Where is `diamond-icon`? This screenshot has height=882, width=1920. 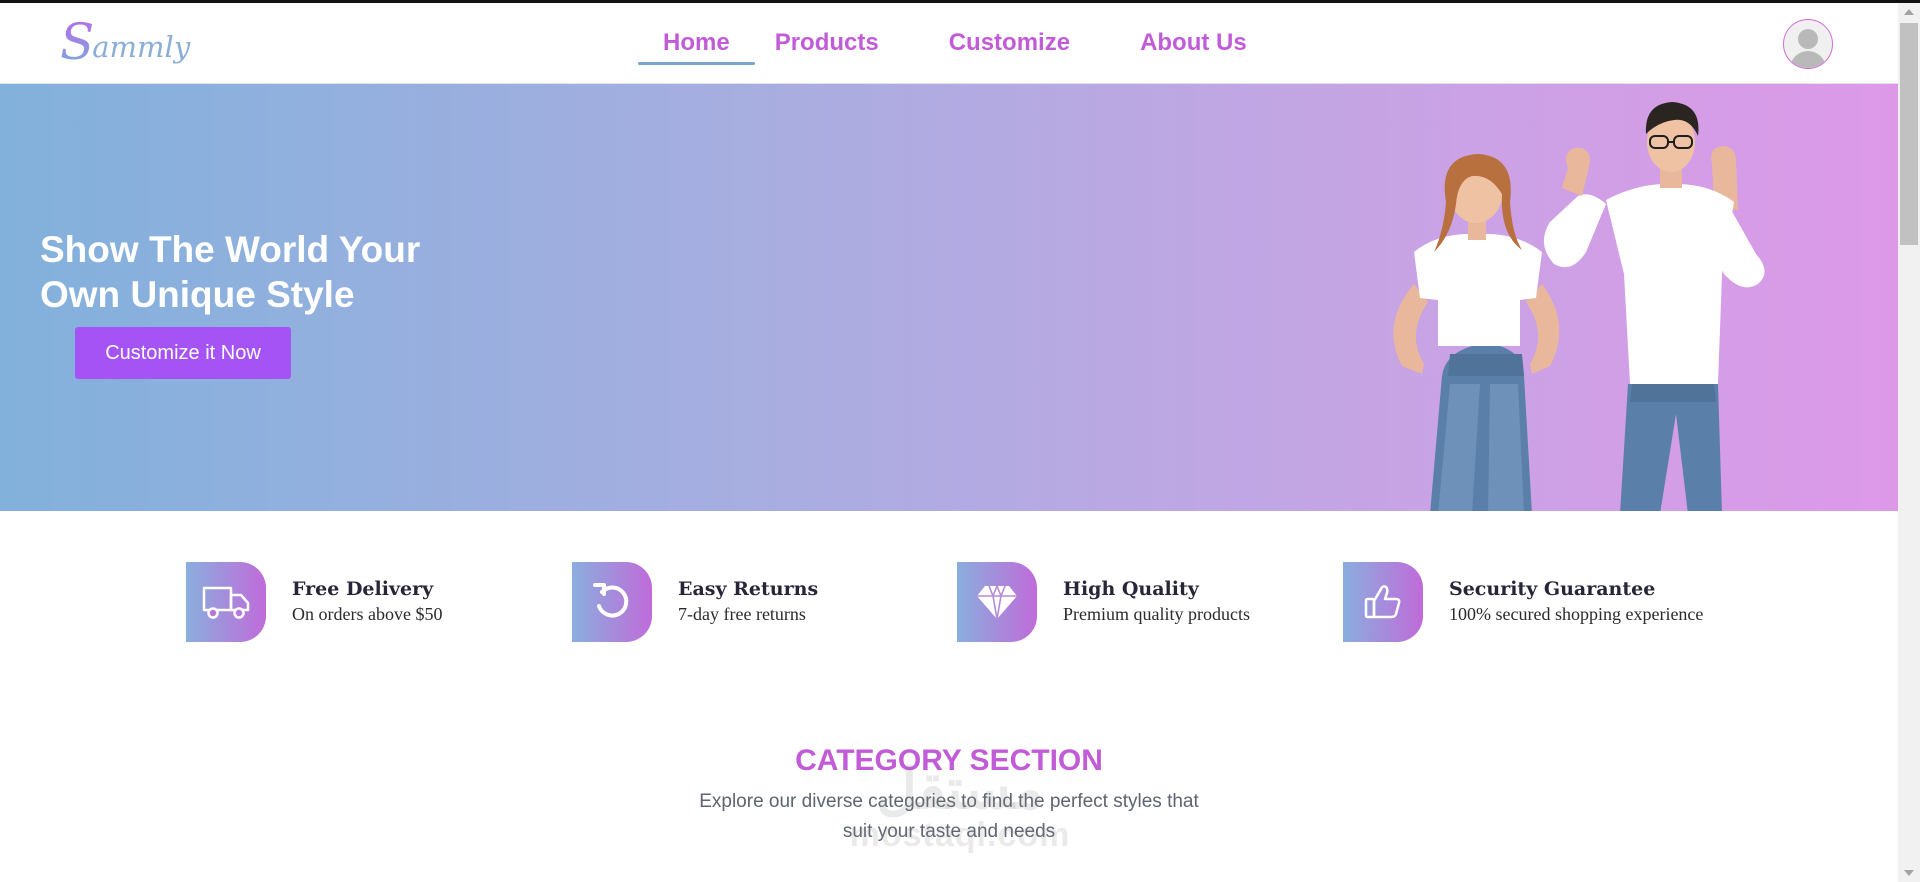
diamond-icon is located at coordinates (997, 602).